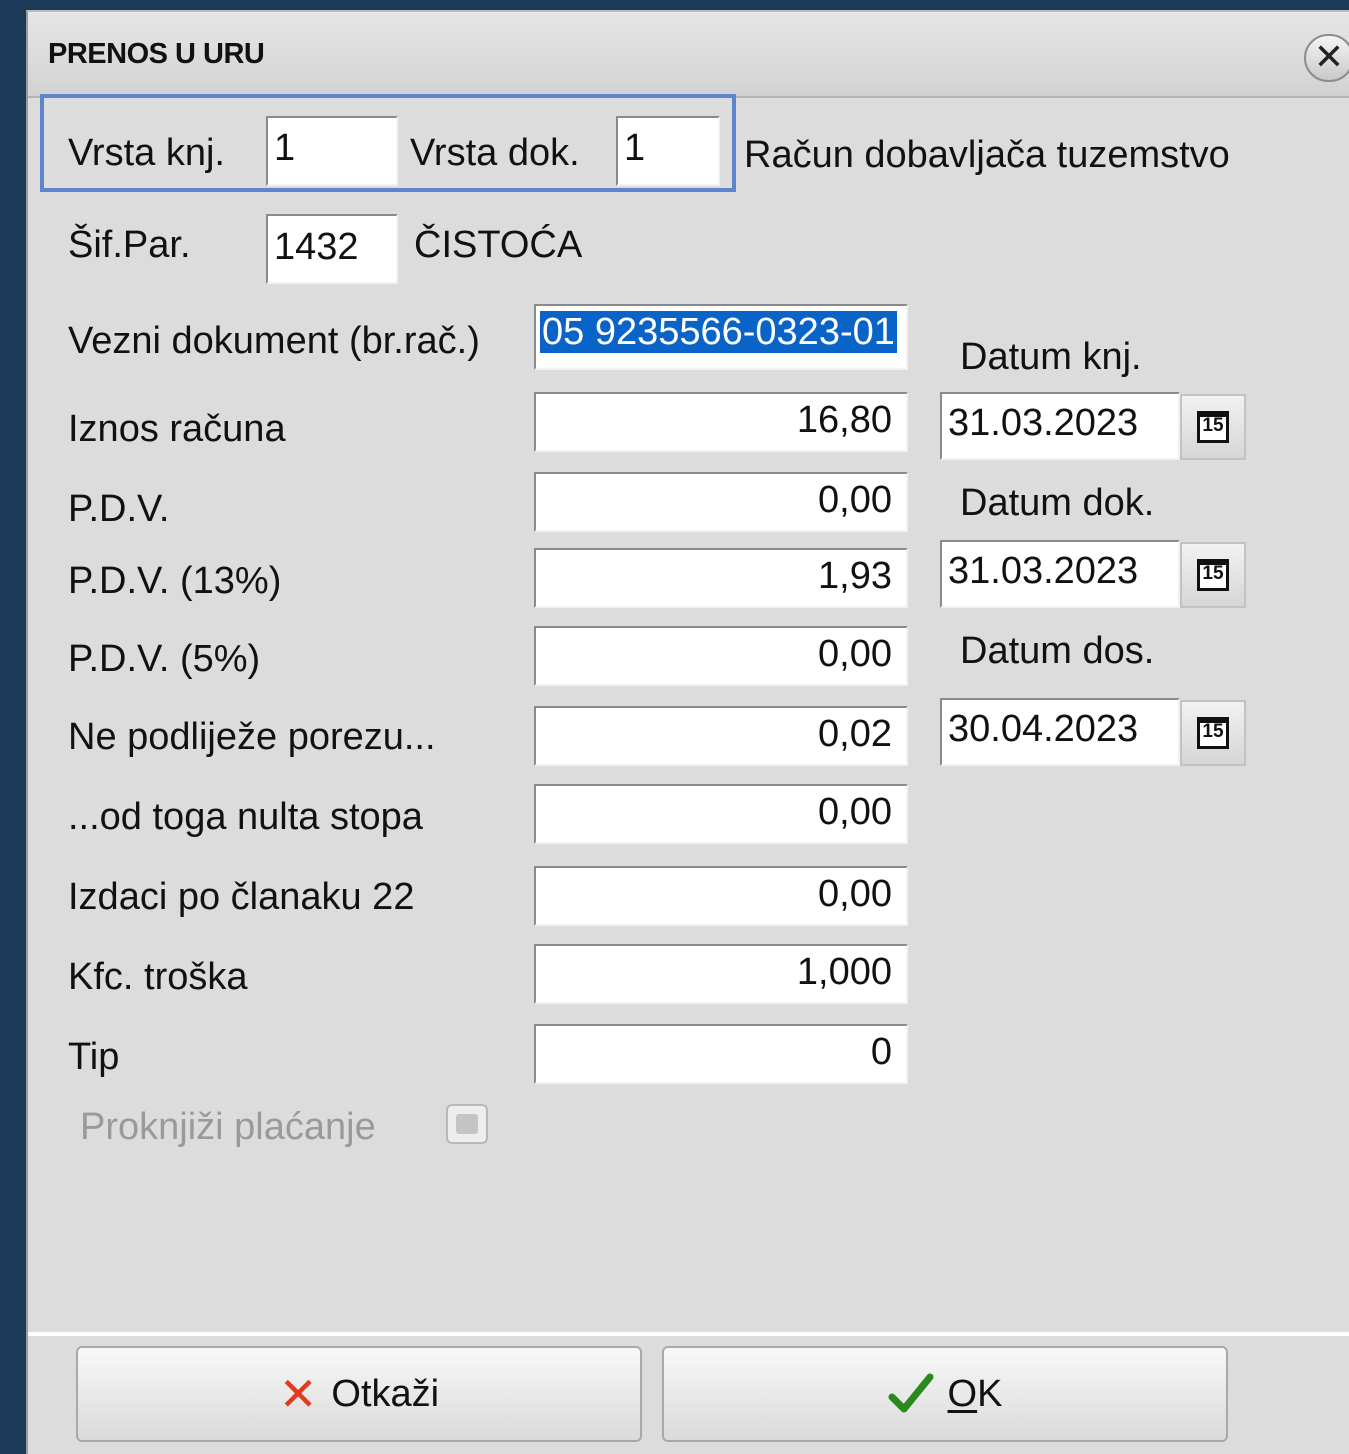  What do you see at coordinates (911, 1393) in the screenshot?
I see `checkmark-icon` at bounding box center [911, 1393].